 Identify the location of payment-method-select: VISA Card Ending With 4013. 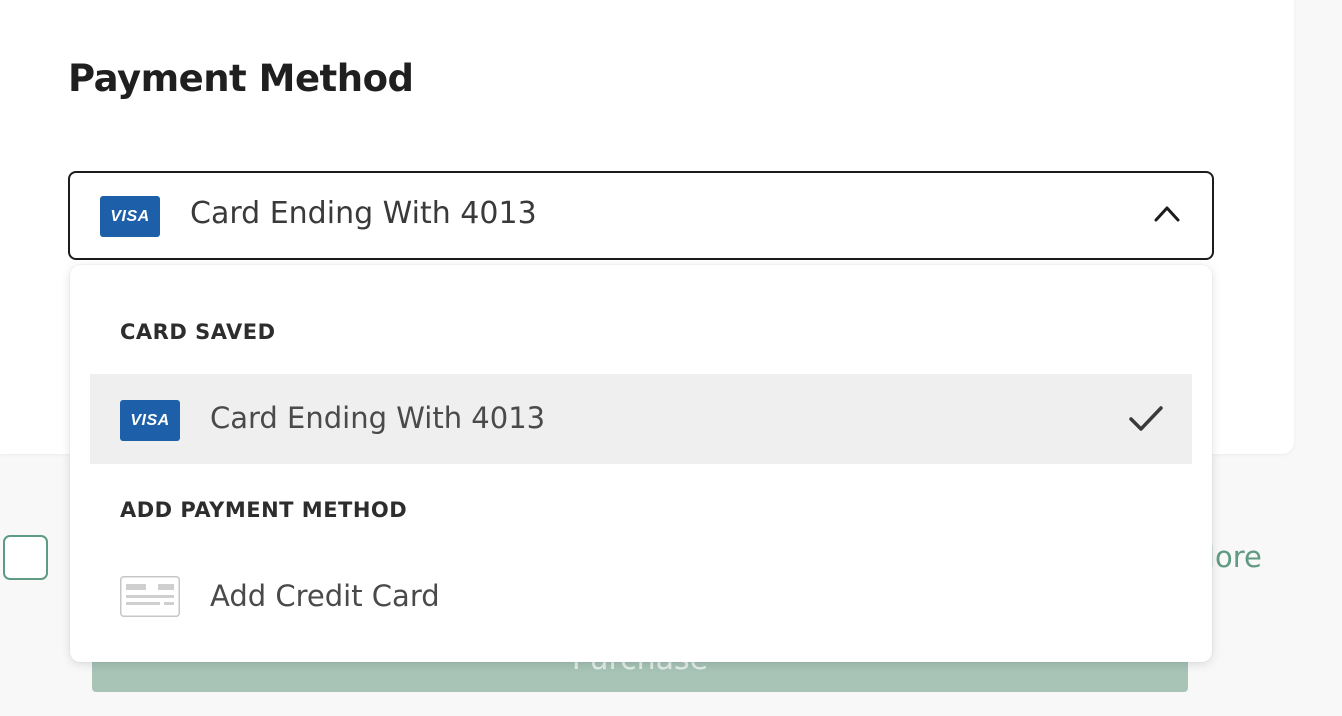
(641, 215).